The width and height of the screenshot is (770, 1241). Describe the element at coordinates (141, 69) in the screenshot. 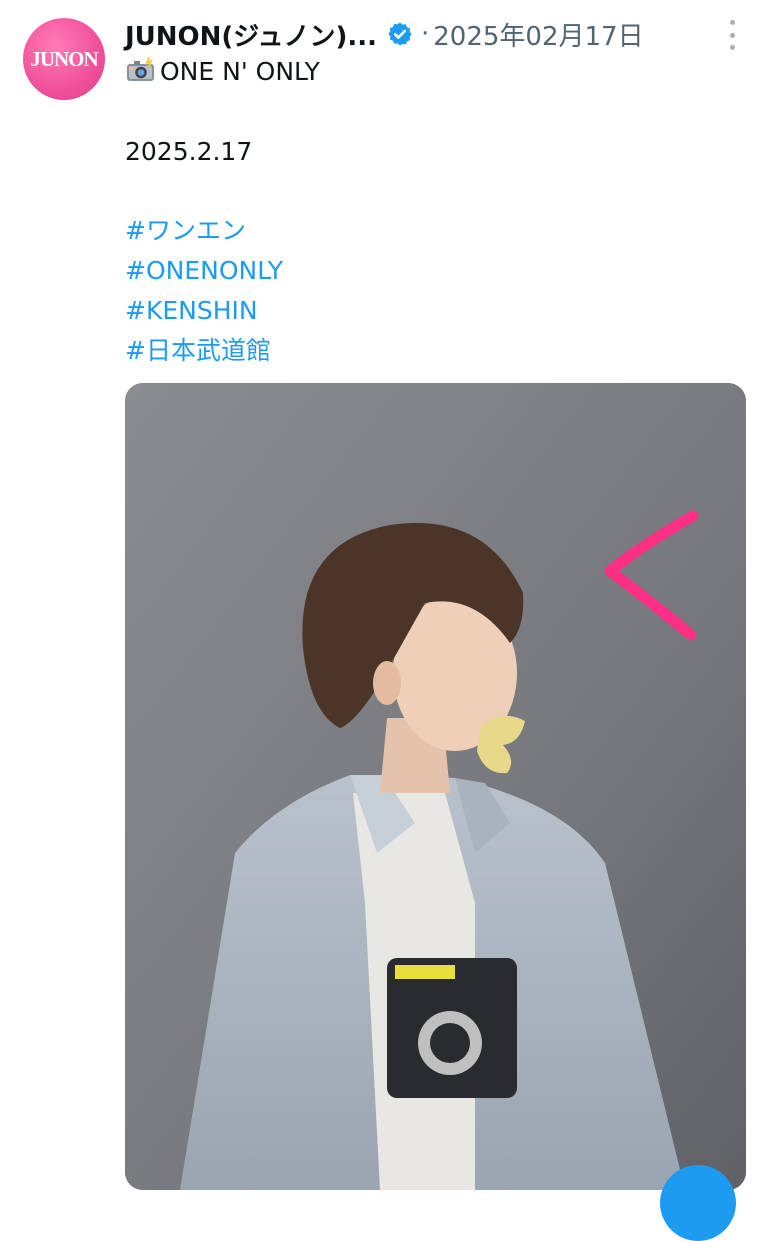

I see `camera-with-flash-icon` at that location.